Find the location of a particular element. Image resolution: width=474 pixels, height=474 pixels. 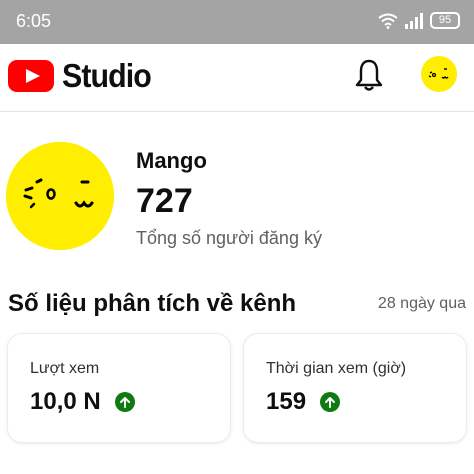

battery-icon: 95 is located at coordinates (445, 20).